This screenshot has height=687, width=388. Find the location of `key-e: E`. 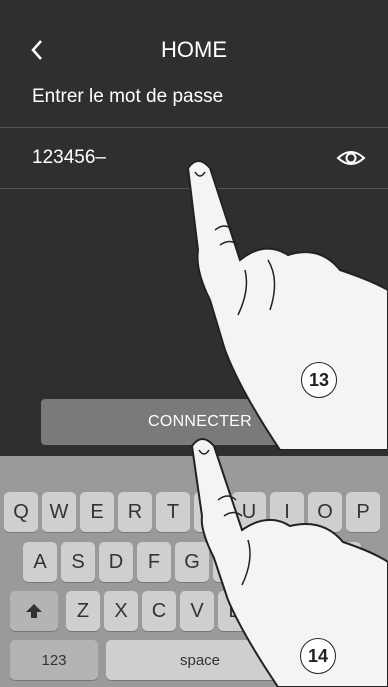

key-e: E is located at coordinates (97, 512).